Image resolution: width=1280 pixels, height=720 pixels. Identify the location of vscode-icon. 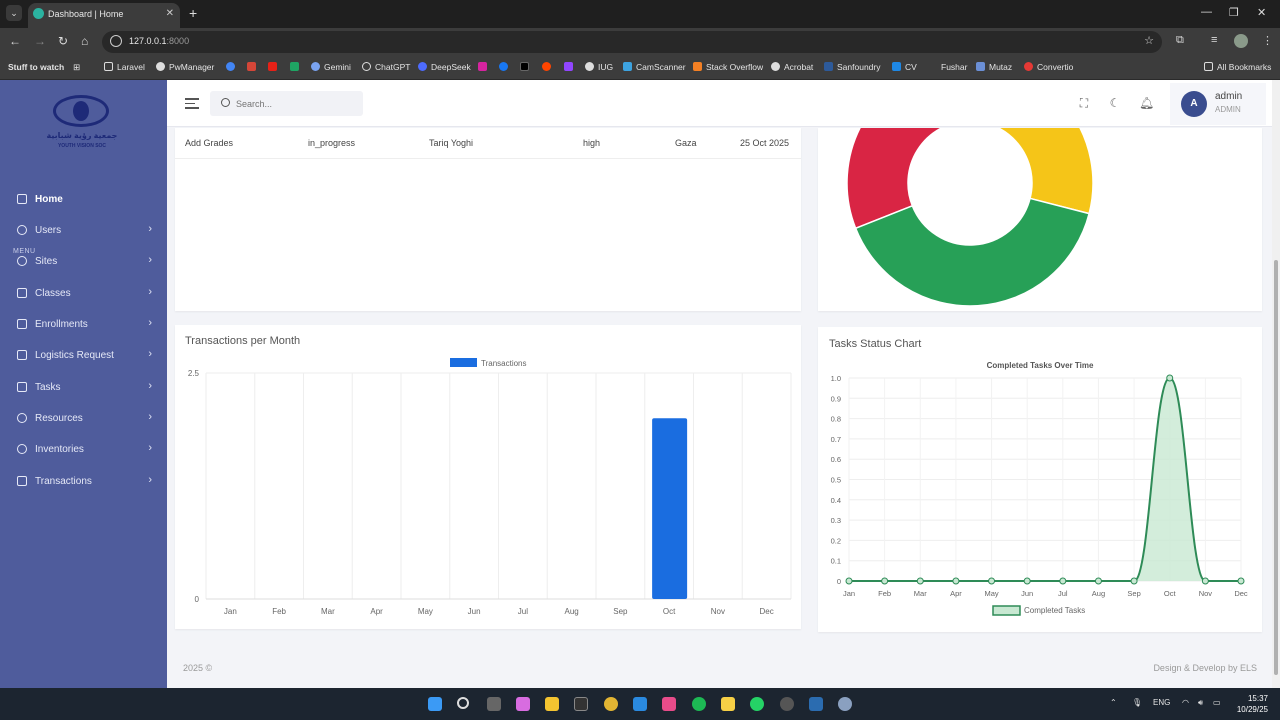
(640, 704).